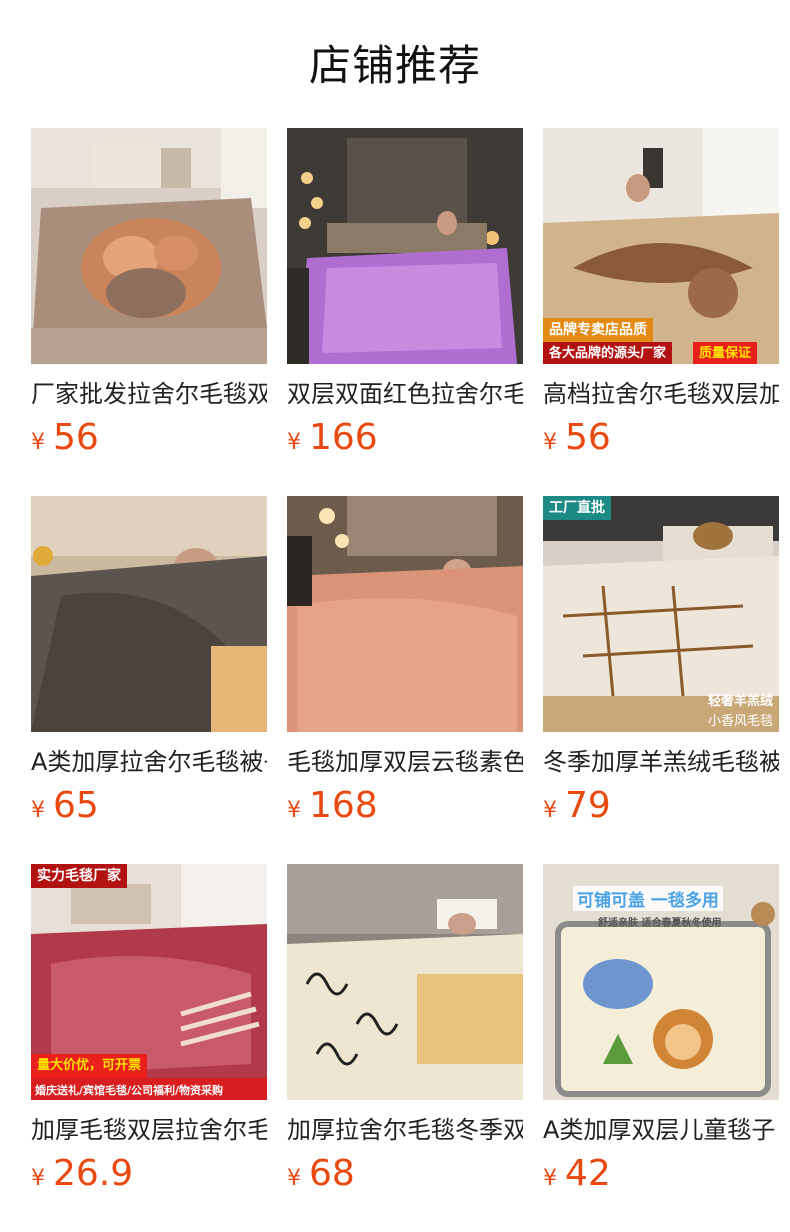 This screenshot has width=790, height=1232. I want to click on badge-source-factory: 各大品牌的源头厂家, so click(608, 353).